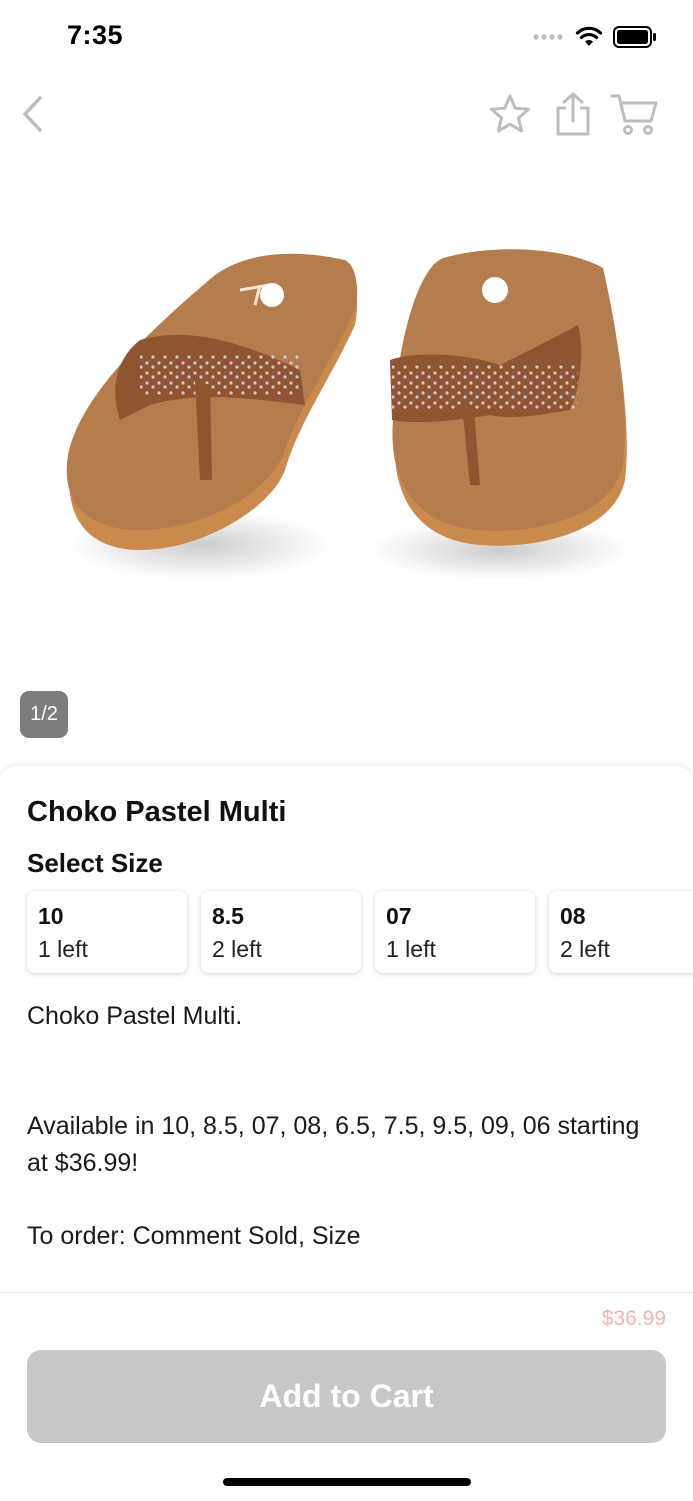  What do you see at coordinates (228, 916) in the screenshot?
I see `size-value: 8.5` at bounding box center [228, 916].